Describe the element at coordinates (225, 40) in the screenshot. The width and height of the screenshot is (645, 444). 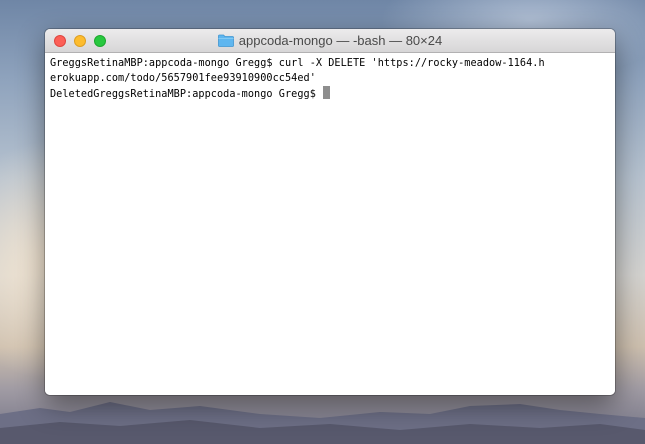
I see `folder-icon` at that location.